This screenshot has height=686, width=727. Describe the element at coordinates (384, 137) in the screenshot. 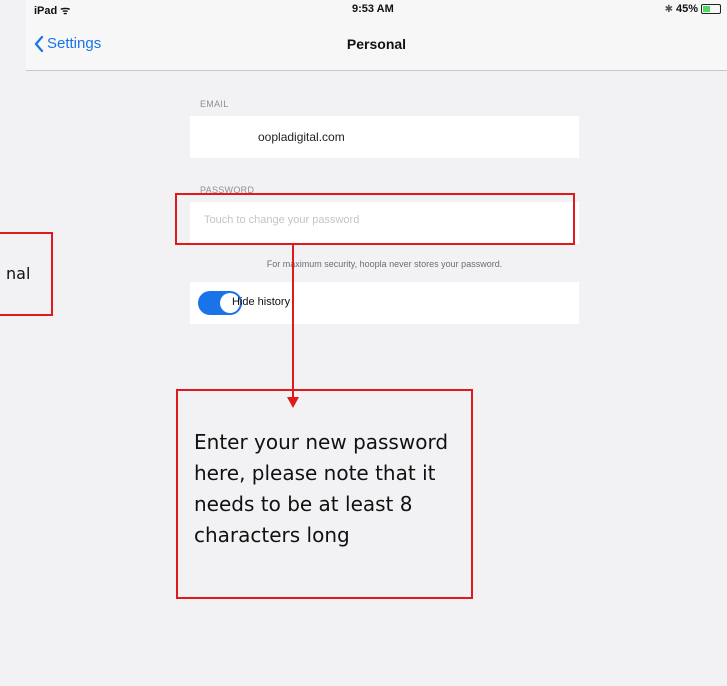

I see `email-row: oopladigital.com` at that location.